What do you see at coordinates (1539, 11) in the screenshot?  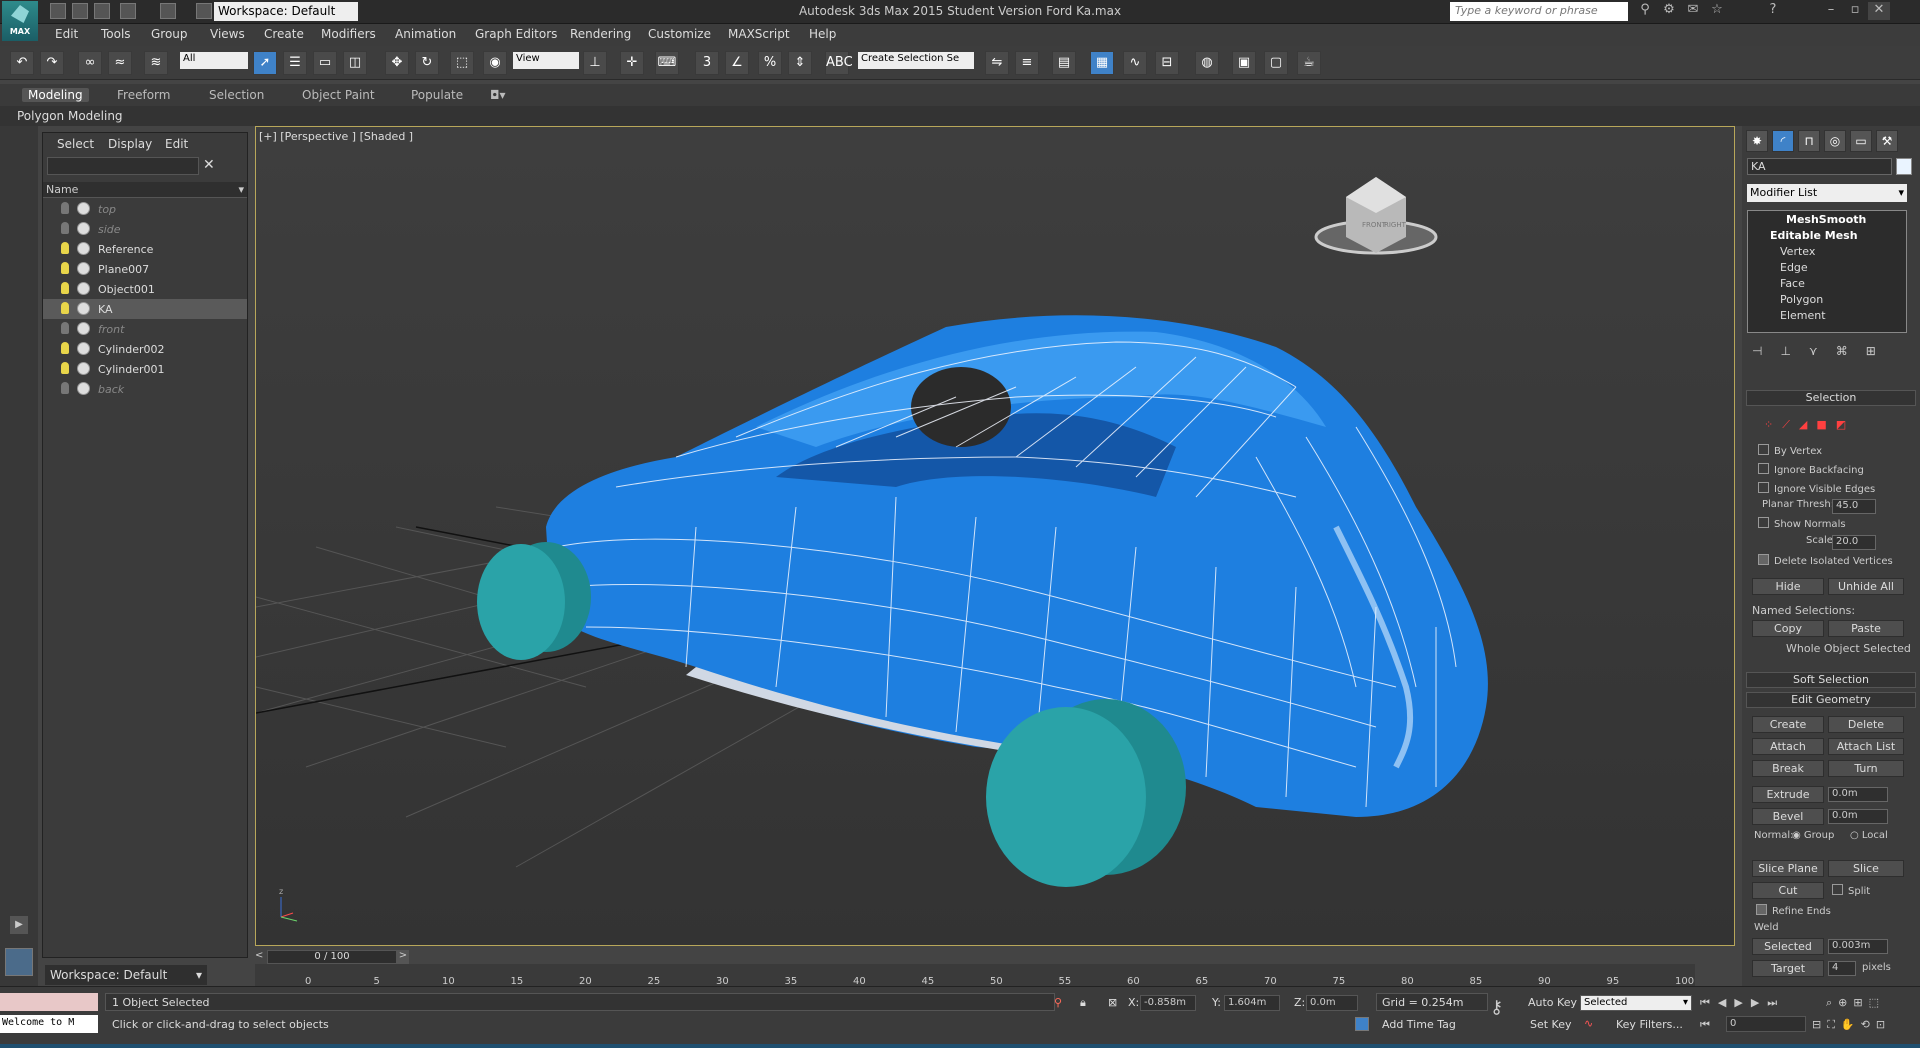 I see `search-input: Type a keyword or phrase` at bounding box center [1539, 11].